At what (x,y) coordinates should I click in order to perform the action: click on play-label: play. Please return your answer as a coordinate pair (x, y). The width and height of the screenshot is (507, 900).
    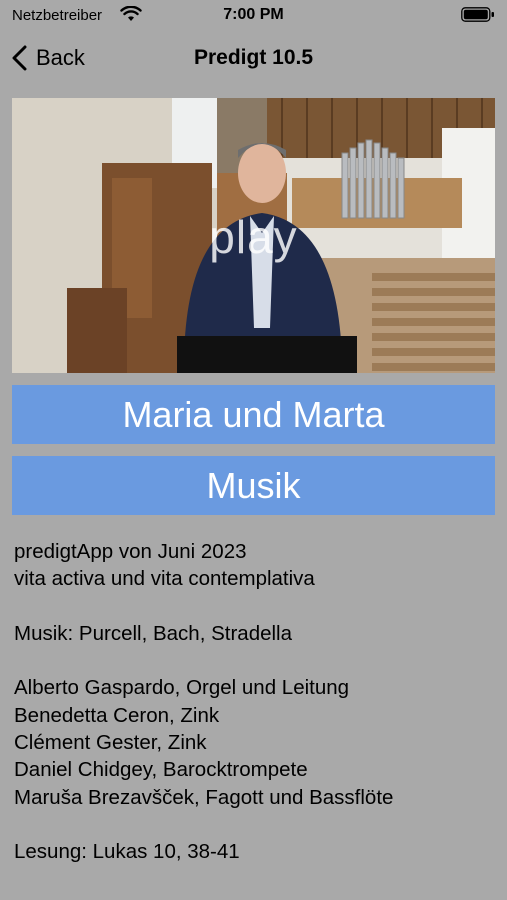
    Looking at the image, I should click on (253, 237).